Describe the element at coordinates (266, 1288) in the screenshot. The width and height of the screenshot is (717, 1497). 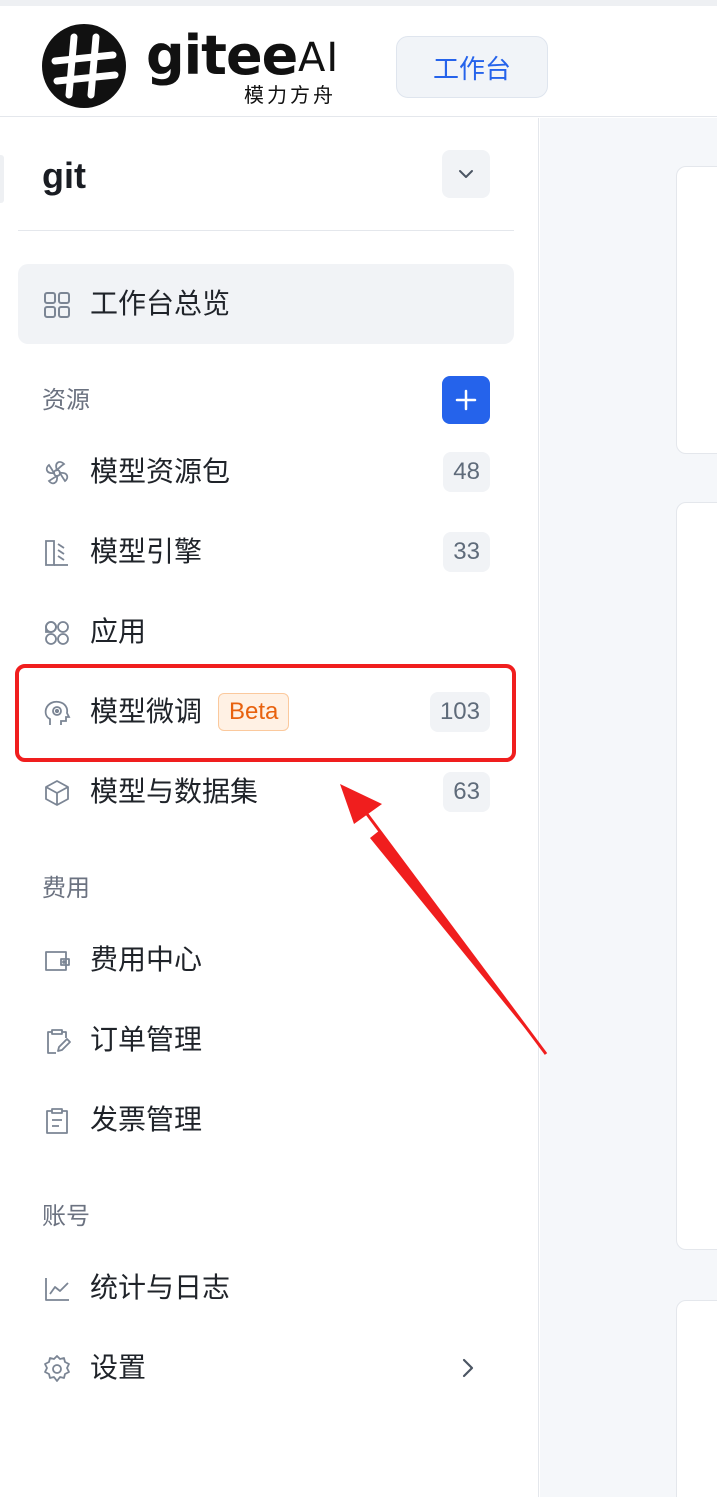
I see `nav-item-stats-logs: 统计与日志` at that location.